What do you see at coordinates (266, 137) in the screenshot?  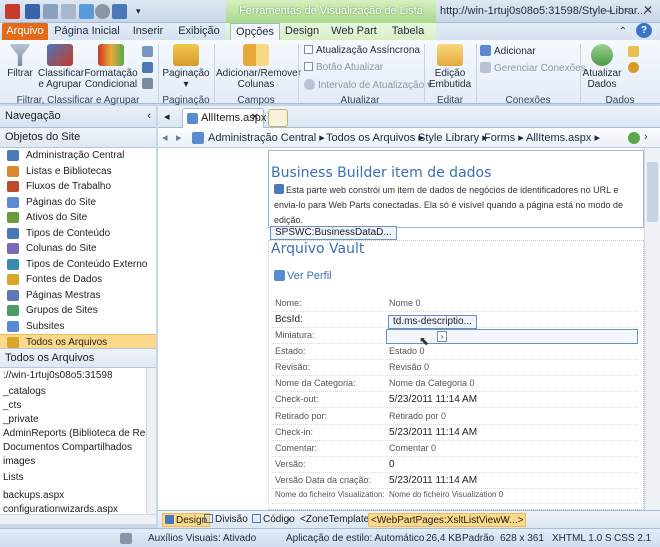 I see `breadcrumb-central-admin: Administração Central ▸` at bounding box center [266, 137].